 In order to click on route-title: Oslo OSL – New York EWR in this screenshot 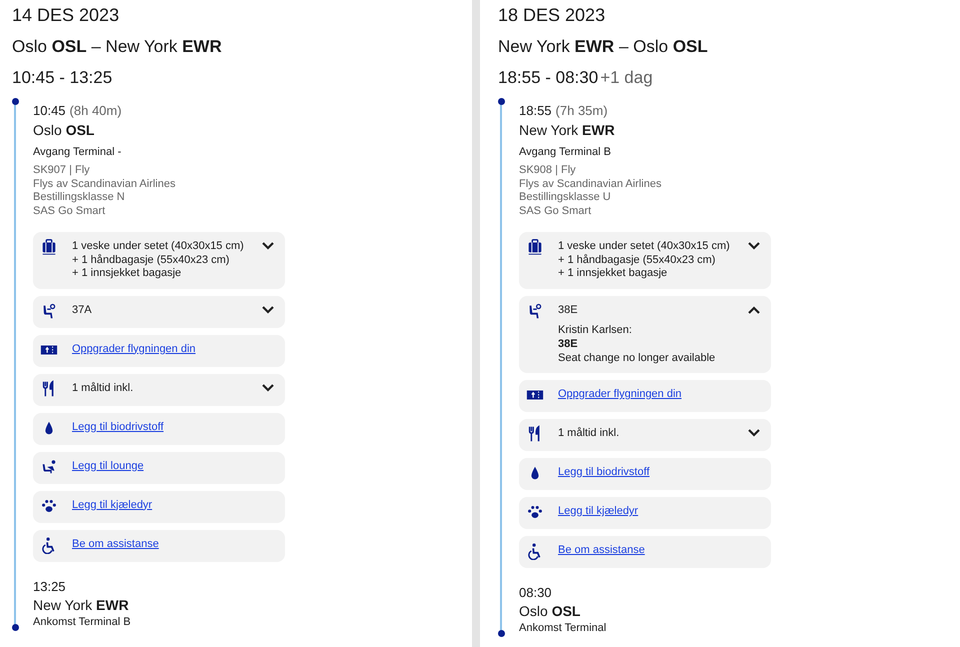, I will do `click(117, 47)`.